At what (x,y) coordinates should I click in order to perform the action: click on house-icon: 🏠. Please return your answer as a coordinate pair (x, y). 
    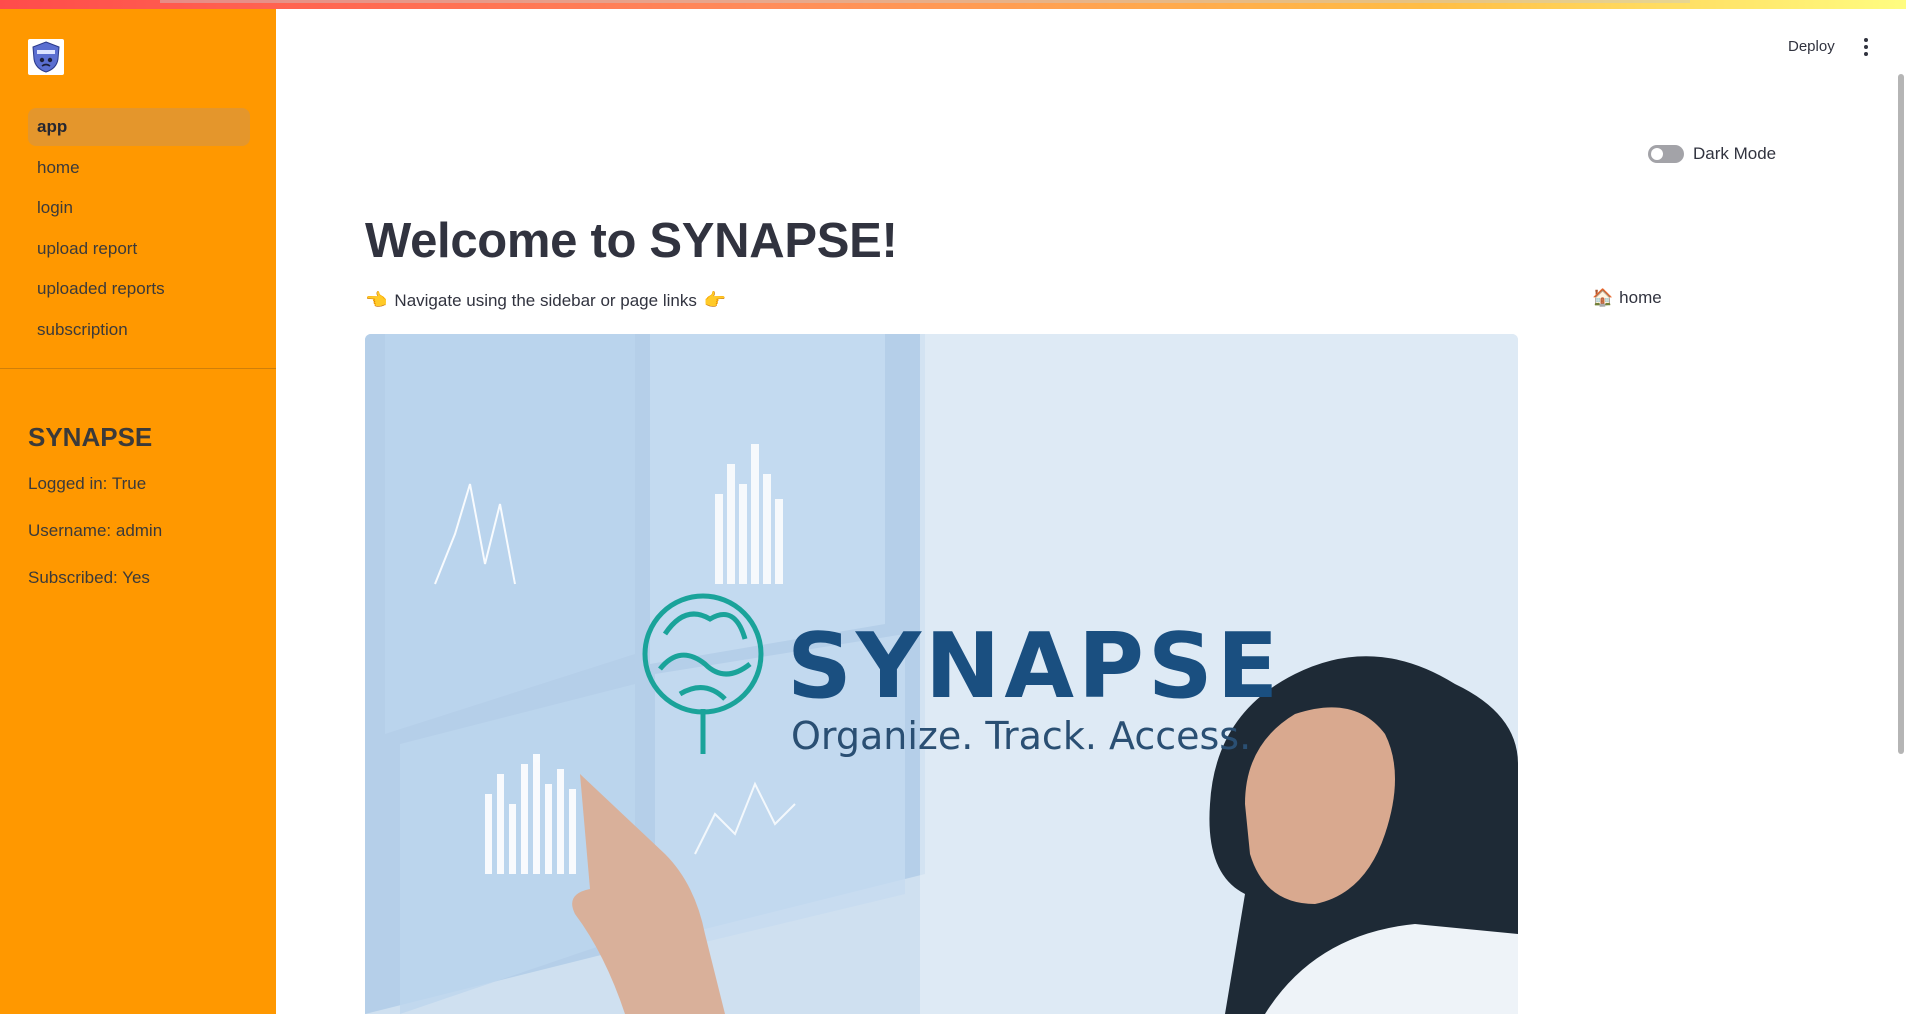
    Looking at the image, I should click on (1603, 297).